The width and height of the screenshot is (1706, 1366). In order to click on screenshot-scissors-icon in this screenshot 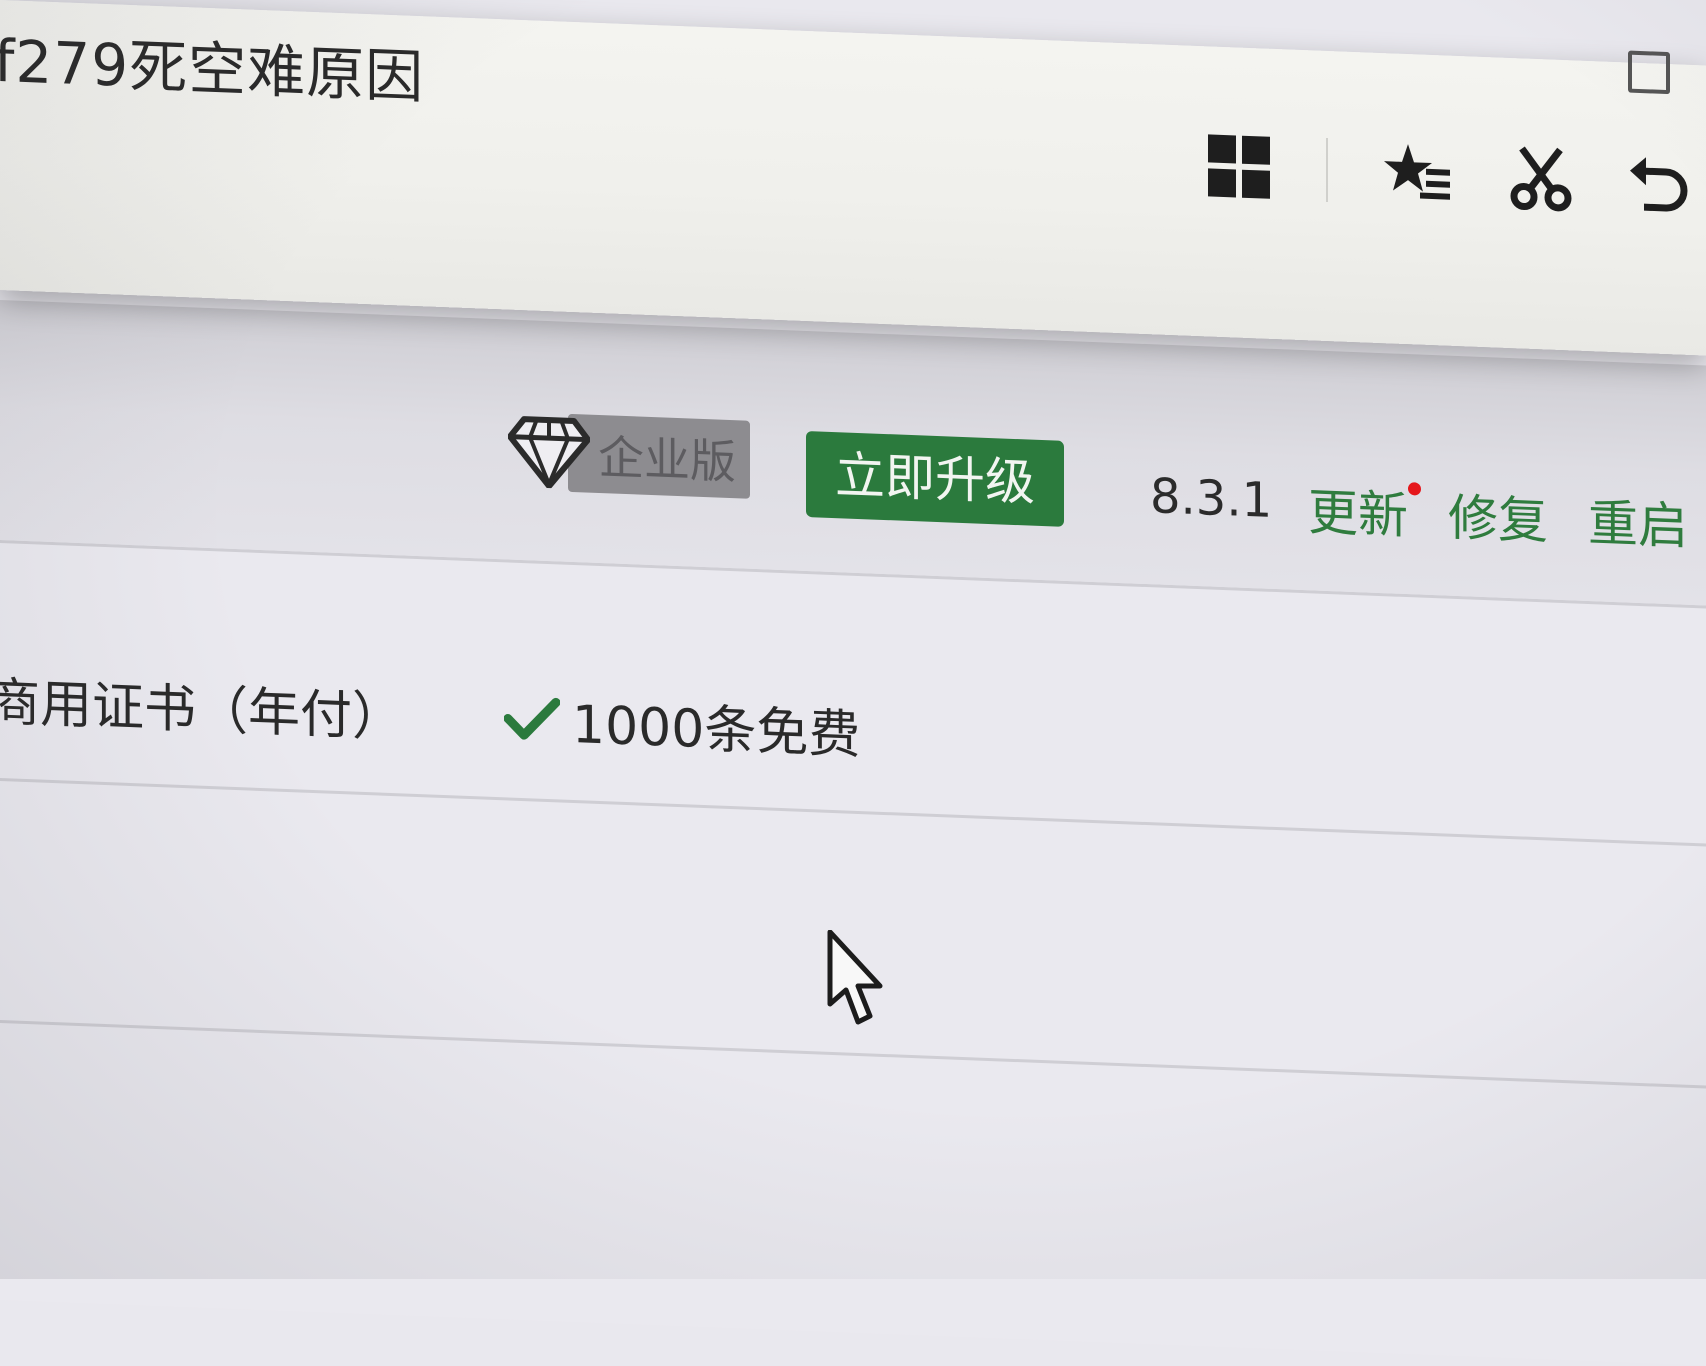, I will do `click(1541, 178)`.